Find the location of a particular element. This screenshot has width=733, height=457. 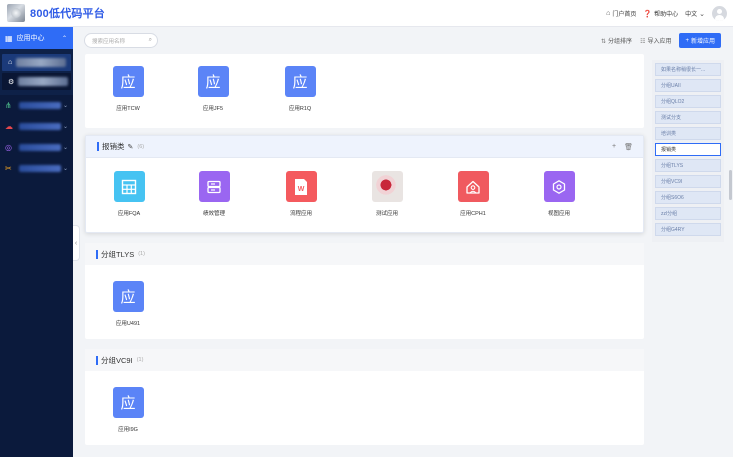

sidebar-head-label: 应用中心 is located at coordinates (30, 38).